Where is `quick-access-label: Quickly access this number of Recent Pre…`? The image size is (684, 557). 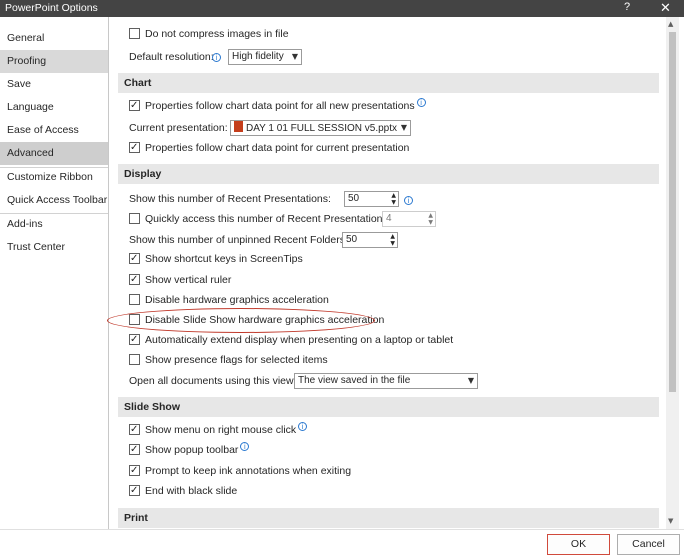
quick-access-label: Quickly access this number of Recent Pre… is located at coordinates (268, 219).